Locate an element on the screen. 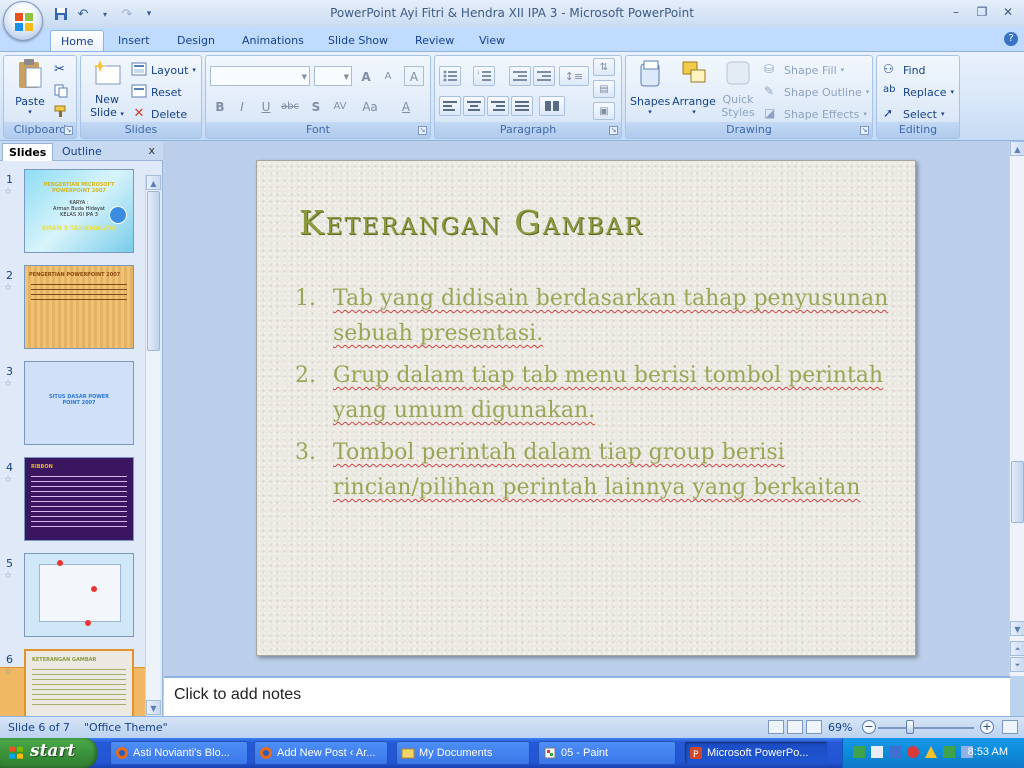 Image resolution: width=1024 pixels, height=768 pixels. bluetooth-icon is located at coordinates (895, 752).